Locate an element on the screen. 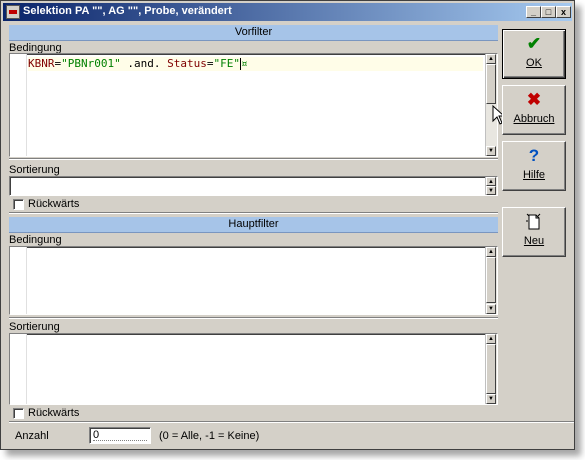 The image size is (585, 460). count-label: Anzahl is located at coordinates (32, 436).